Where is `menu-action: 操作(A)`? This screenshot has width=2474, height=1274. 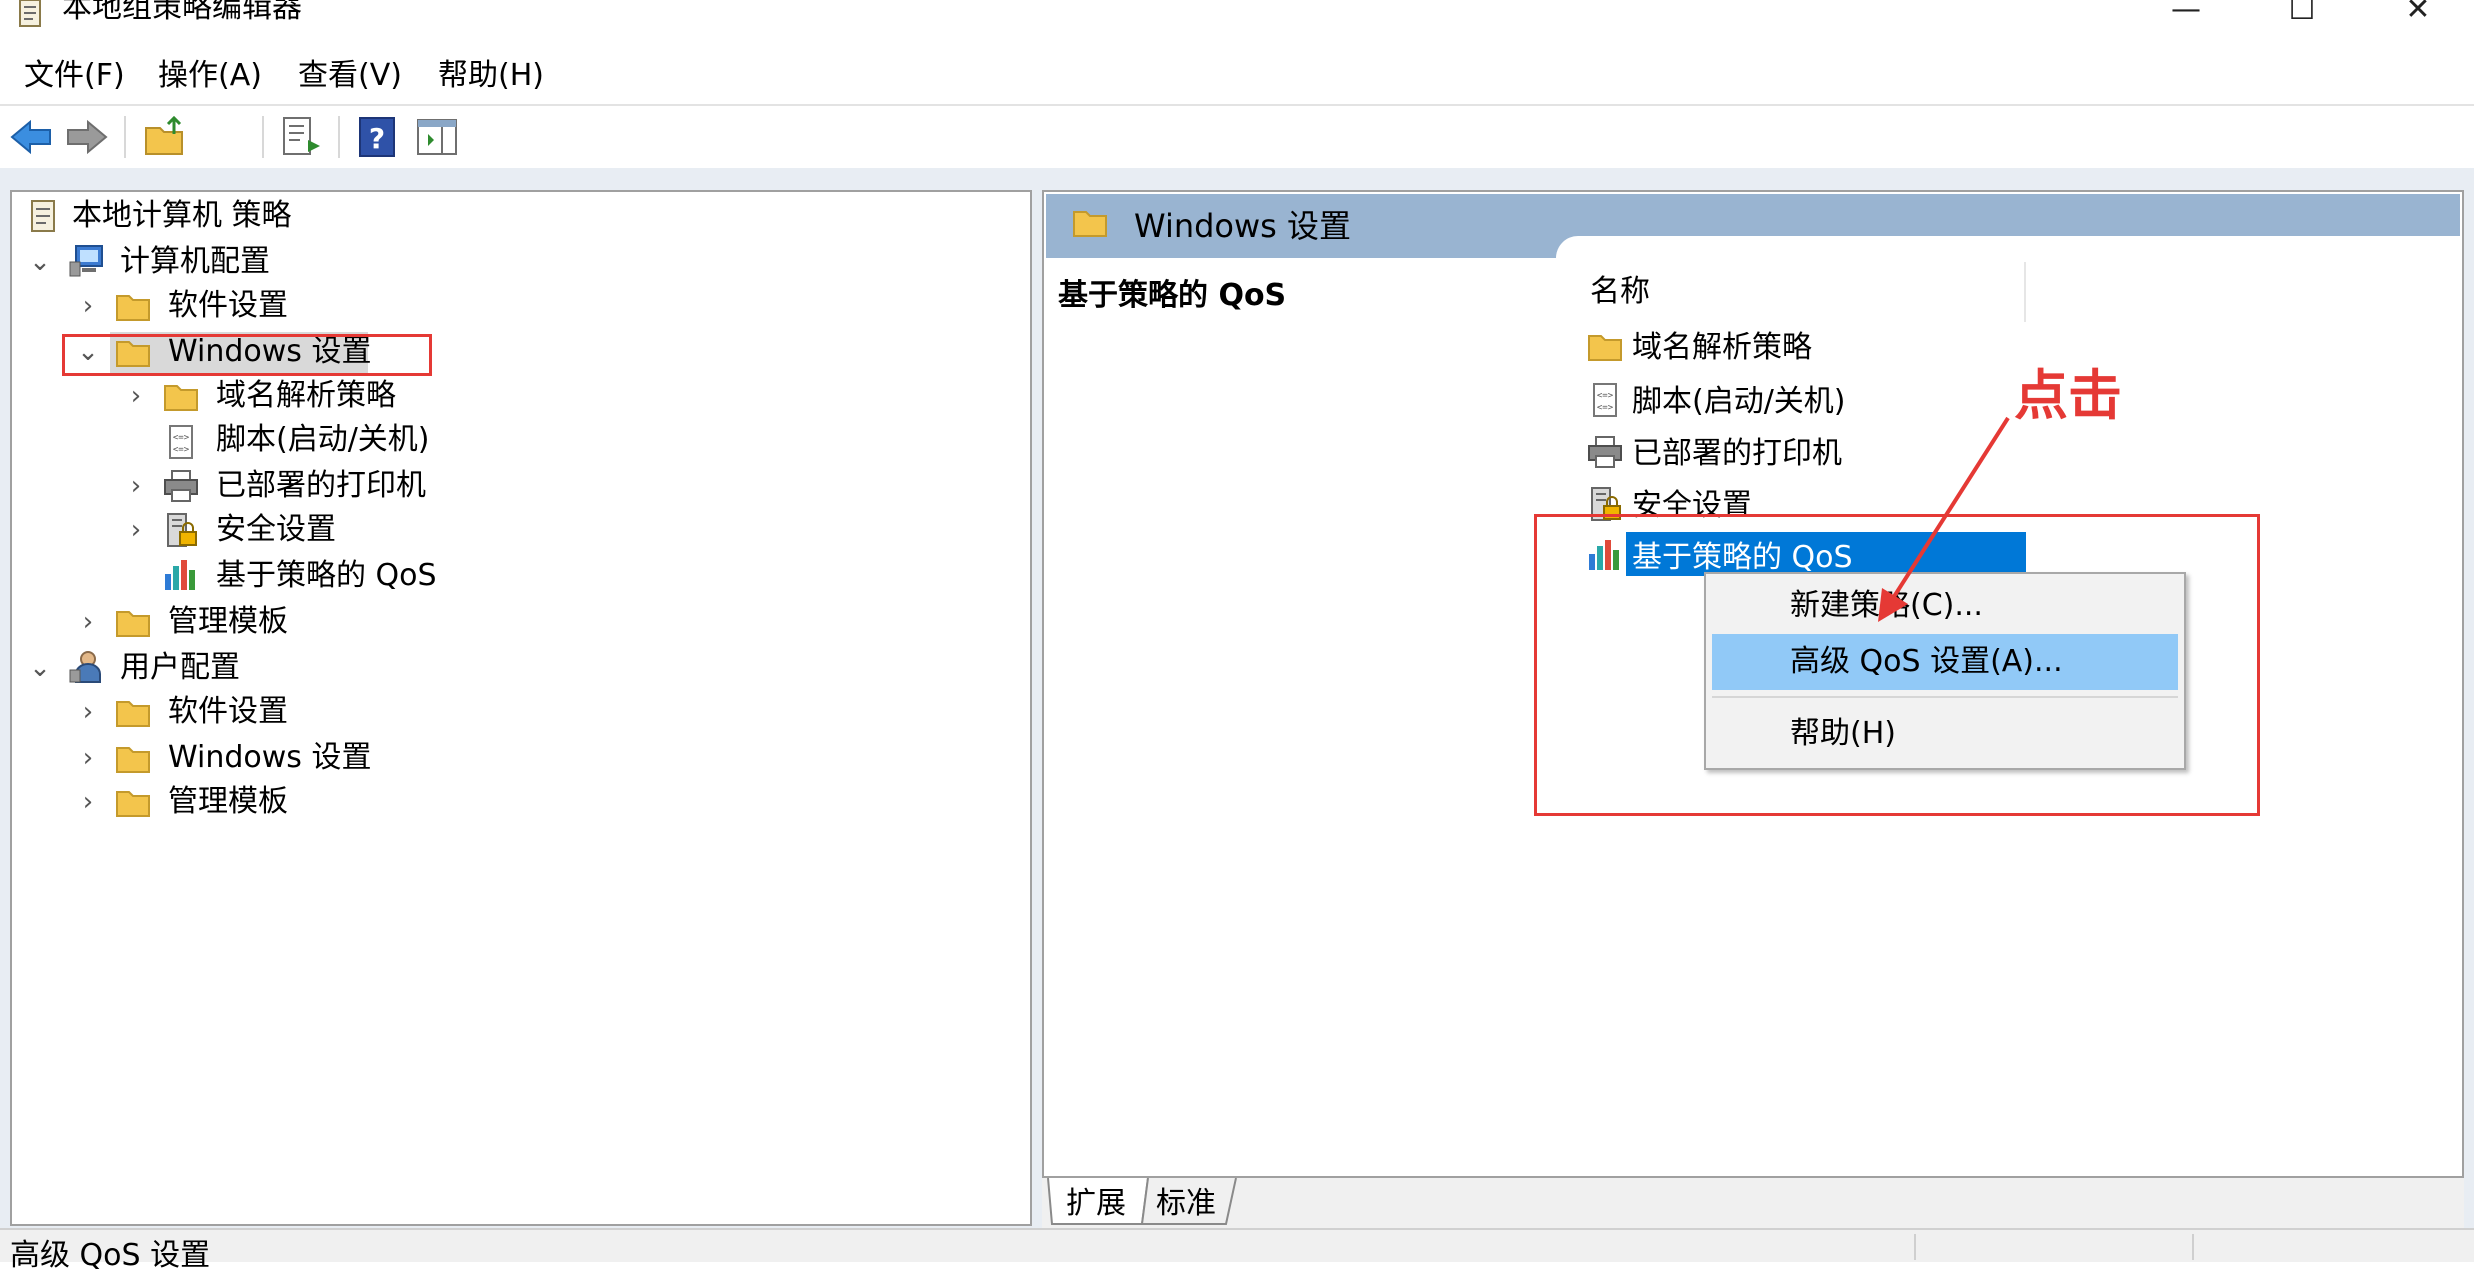
menu-action: 操作(A) is located at coordinates (210, 76).